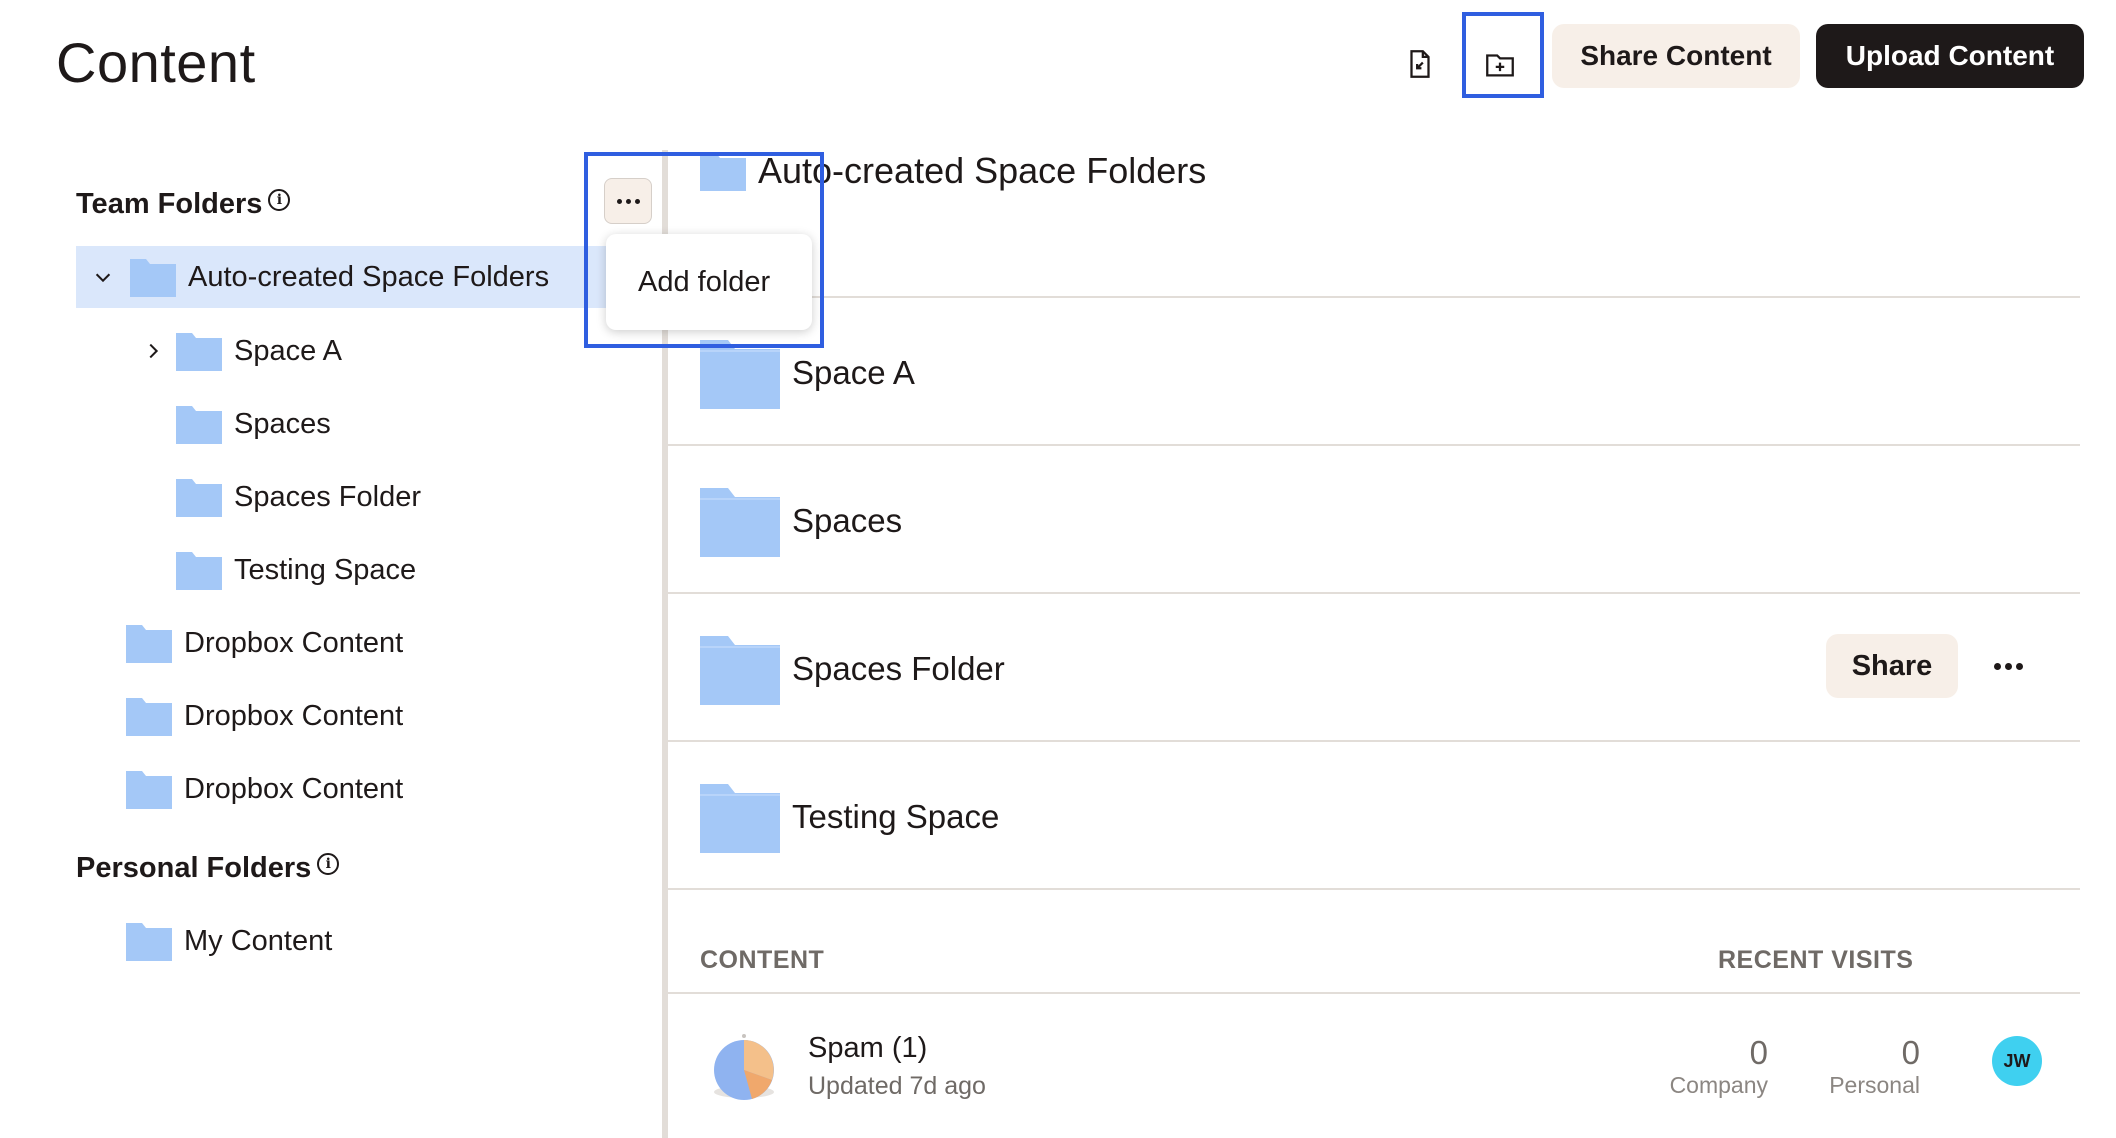  What do you see at coordinates (867, 1048) in the screenshot?
I see `content-item-name: Spam (1)` at bounding box center [867, 1048].